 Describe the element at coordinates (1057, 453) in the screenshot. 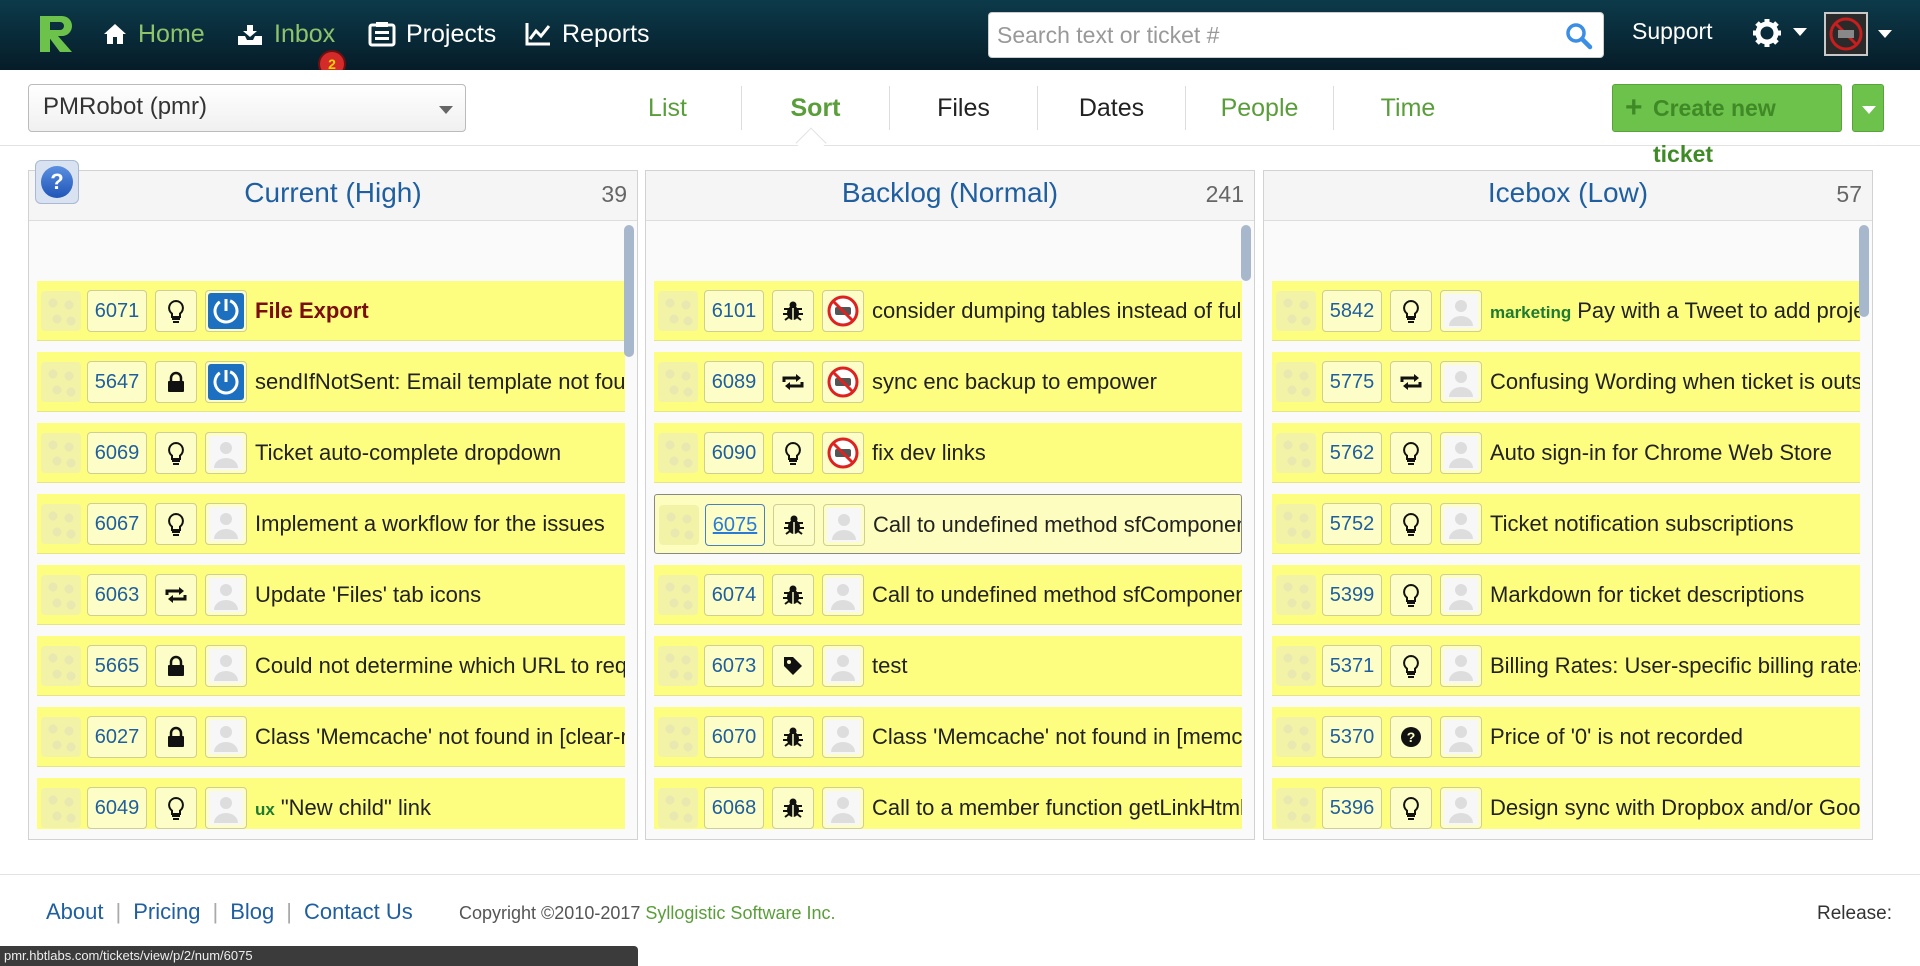

I see `ticket-title: fix dev links` at that location.